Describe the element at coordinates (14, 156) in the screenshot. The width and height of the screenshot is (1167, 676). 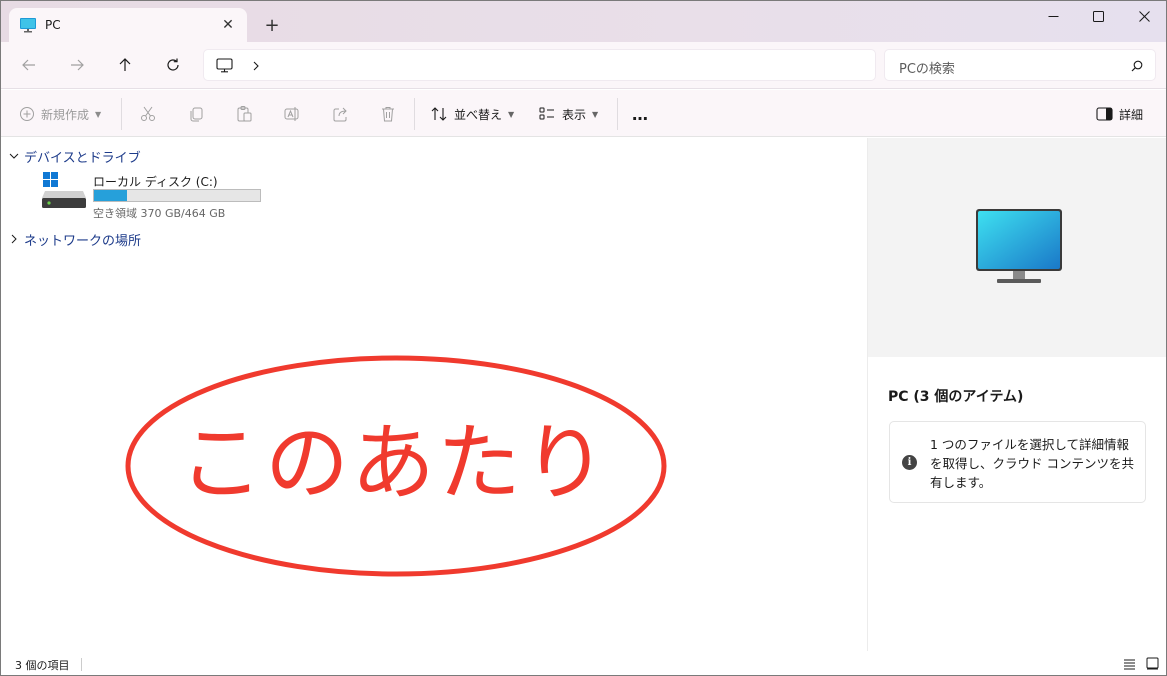
I see `chevron-down-icon` at that location.